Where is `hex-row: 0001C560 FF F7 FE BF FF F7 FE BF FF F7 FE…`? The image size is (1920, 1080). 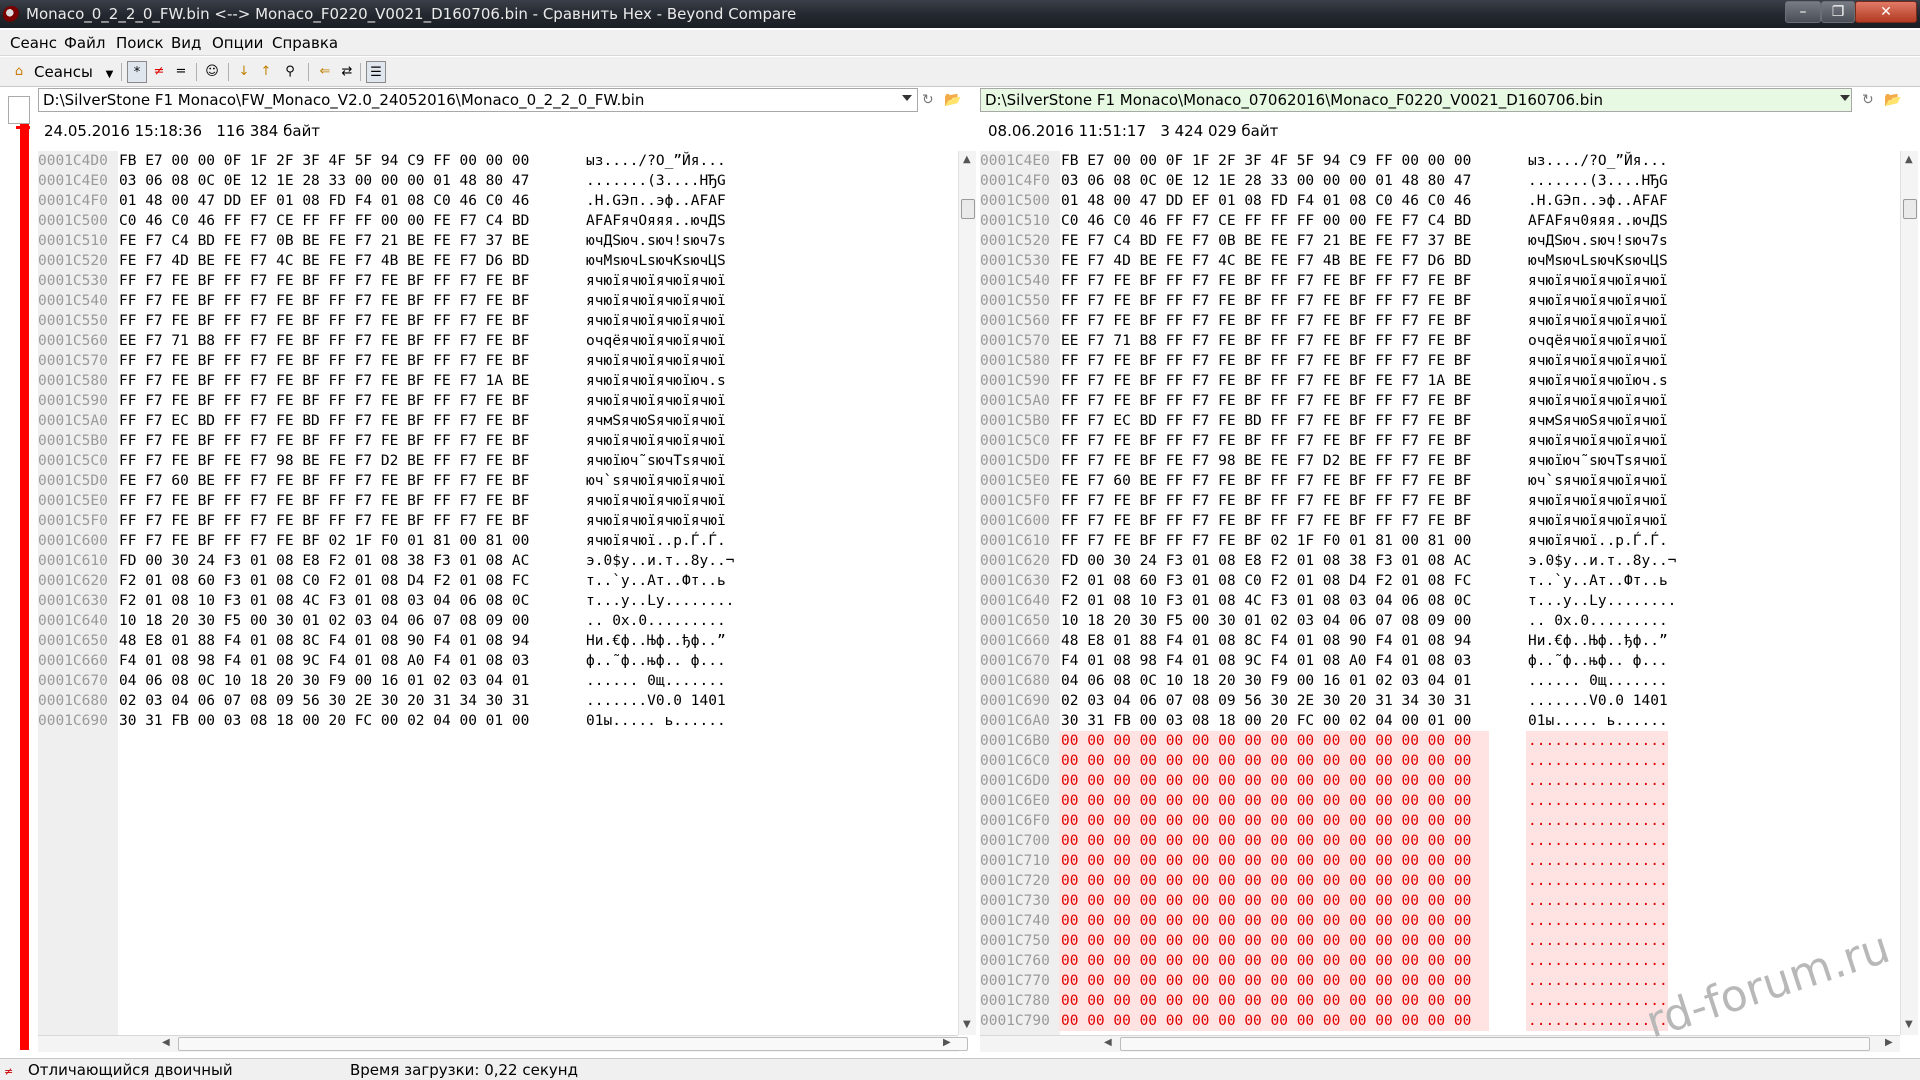
hex-row: 0001C560 FF F7 FE BF FF F7 FE BF FF F7 FE… is located at coordinates (1436, 321).